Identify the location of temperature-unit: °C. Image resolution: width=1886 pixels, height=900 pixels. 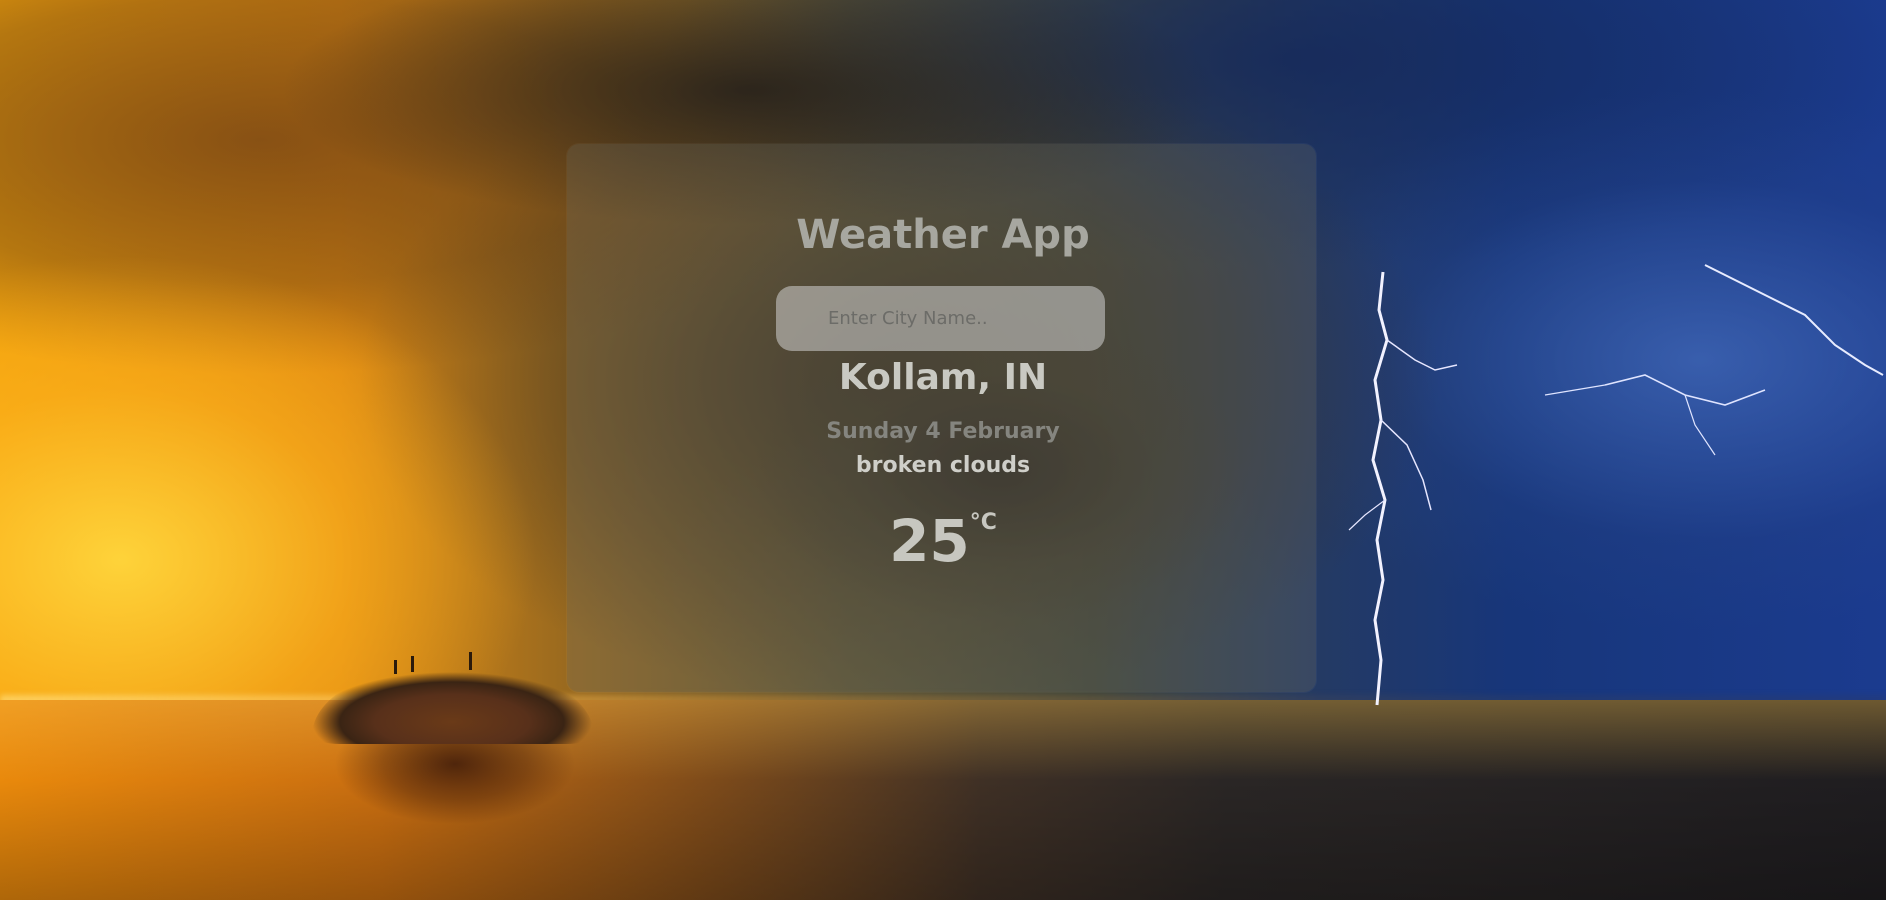
(983, 522).